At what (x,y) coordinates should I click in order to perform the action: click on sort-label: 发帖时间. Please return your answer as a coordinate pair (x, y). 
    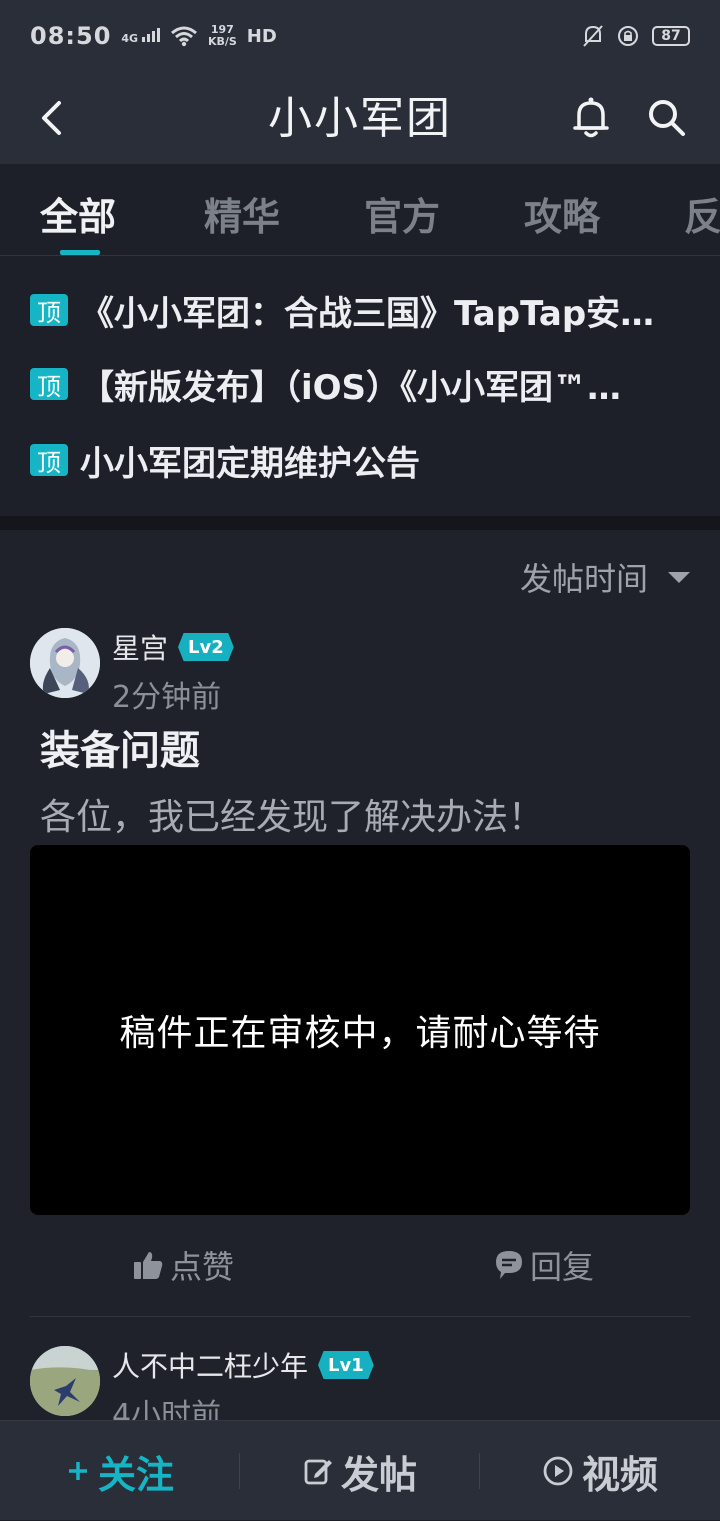
    Looking at the image, I should click on (583, 579).